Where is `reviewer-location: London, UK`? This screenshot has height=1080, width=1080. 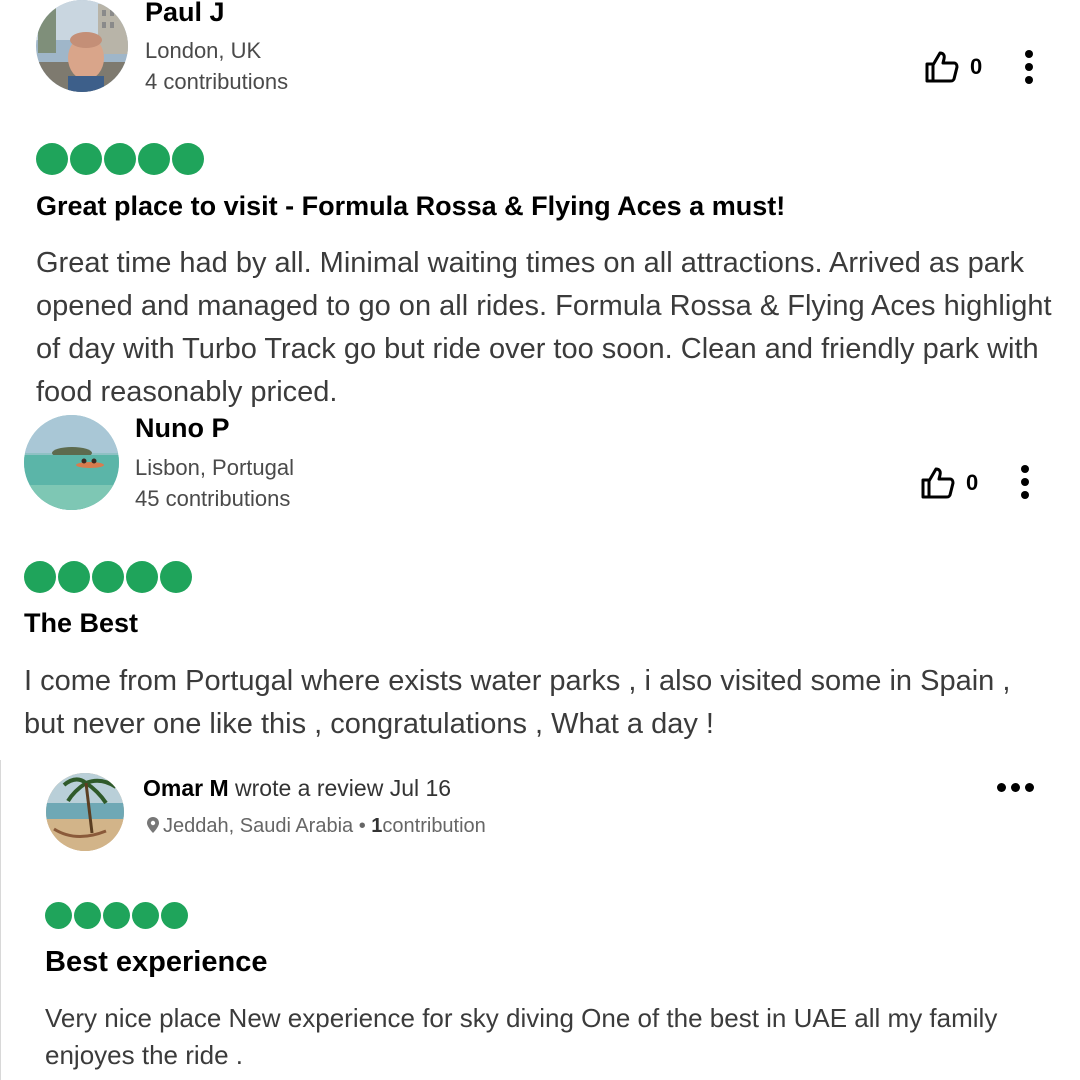 reviewer-location: London, UK is located at coordinates (203, 50).